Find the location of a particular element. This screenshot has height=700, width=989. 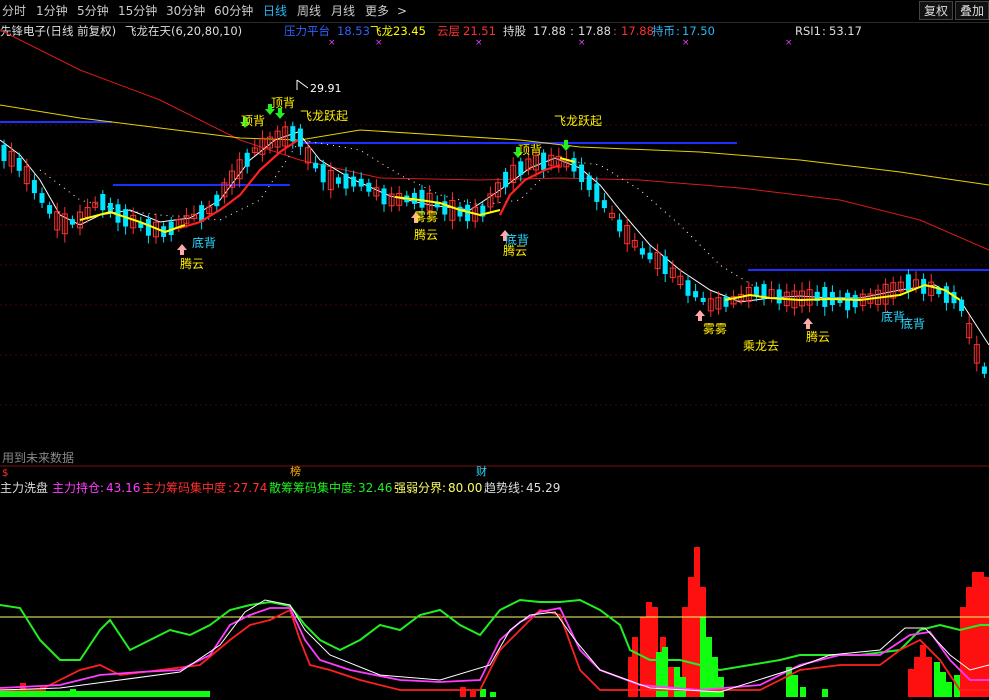

sanhu-chip-label: 散筹筹码集中度 is located at coordinates (311, 488).